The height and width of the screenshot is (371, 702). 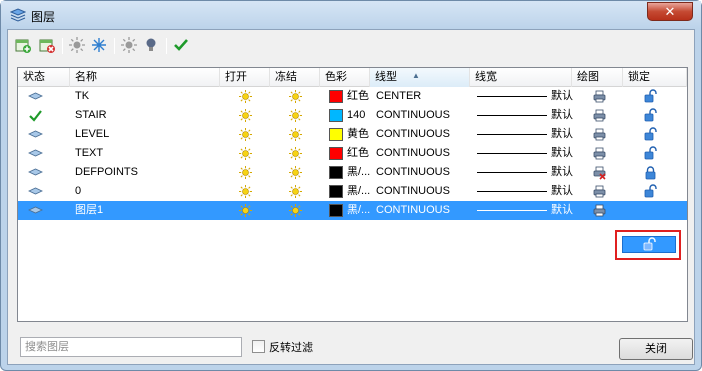 What do you see at coordinates (258, 346) in the screenshot?
I see `invert-filter-checkbox` at bounding box center [258, 346].